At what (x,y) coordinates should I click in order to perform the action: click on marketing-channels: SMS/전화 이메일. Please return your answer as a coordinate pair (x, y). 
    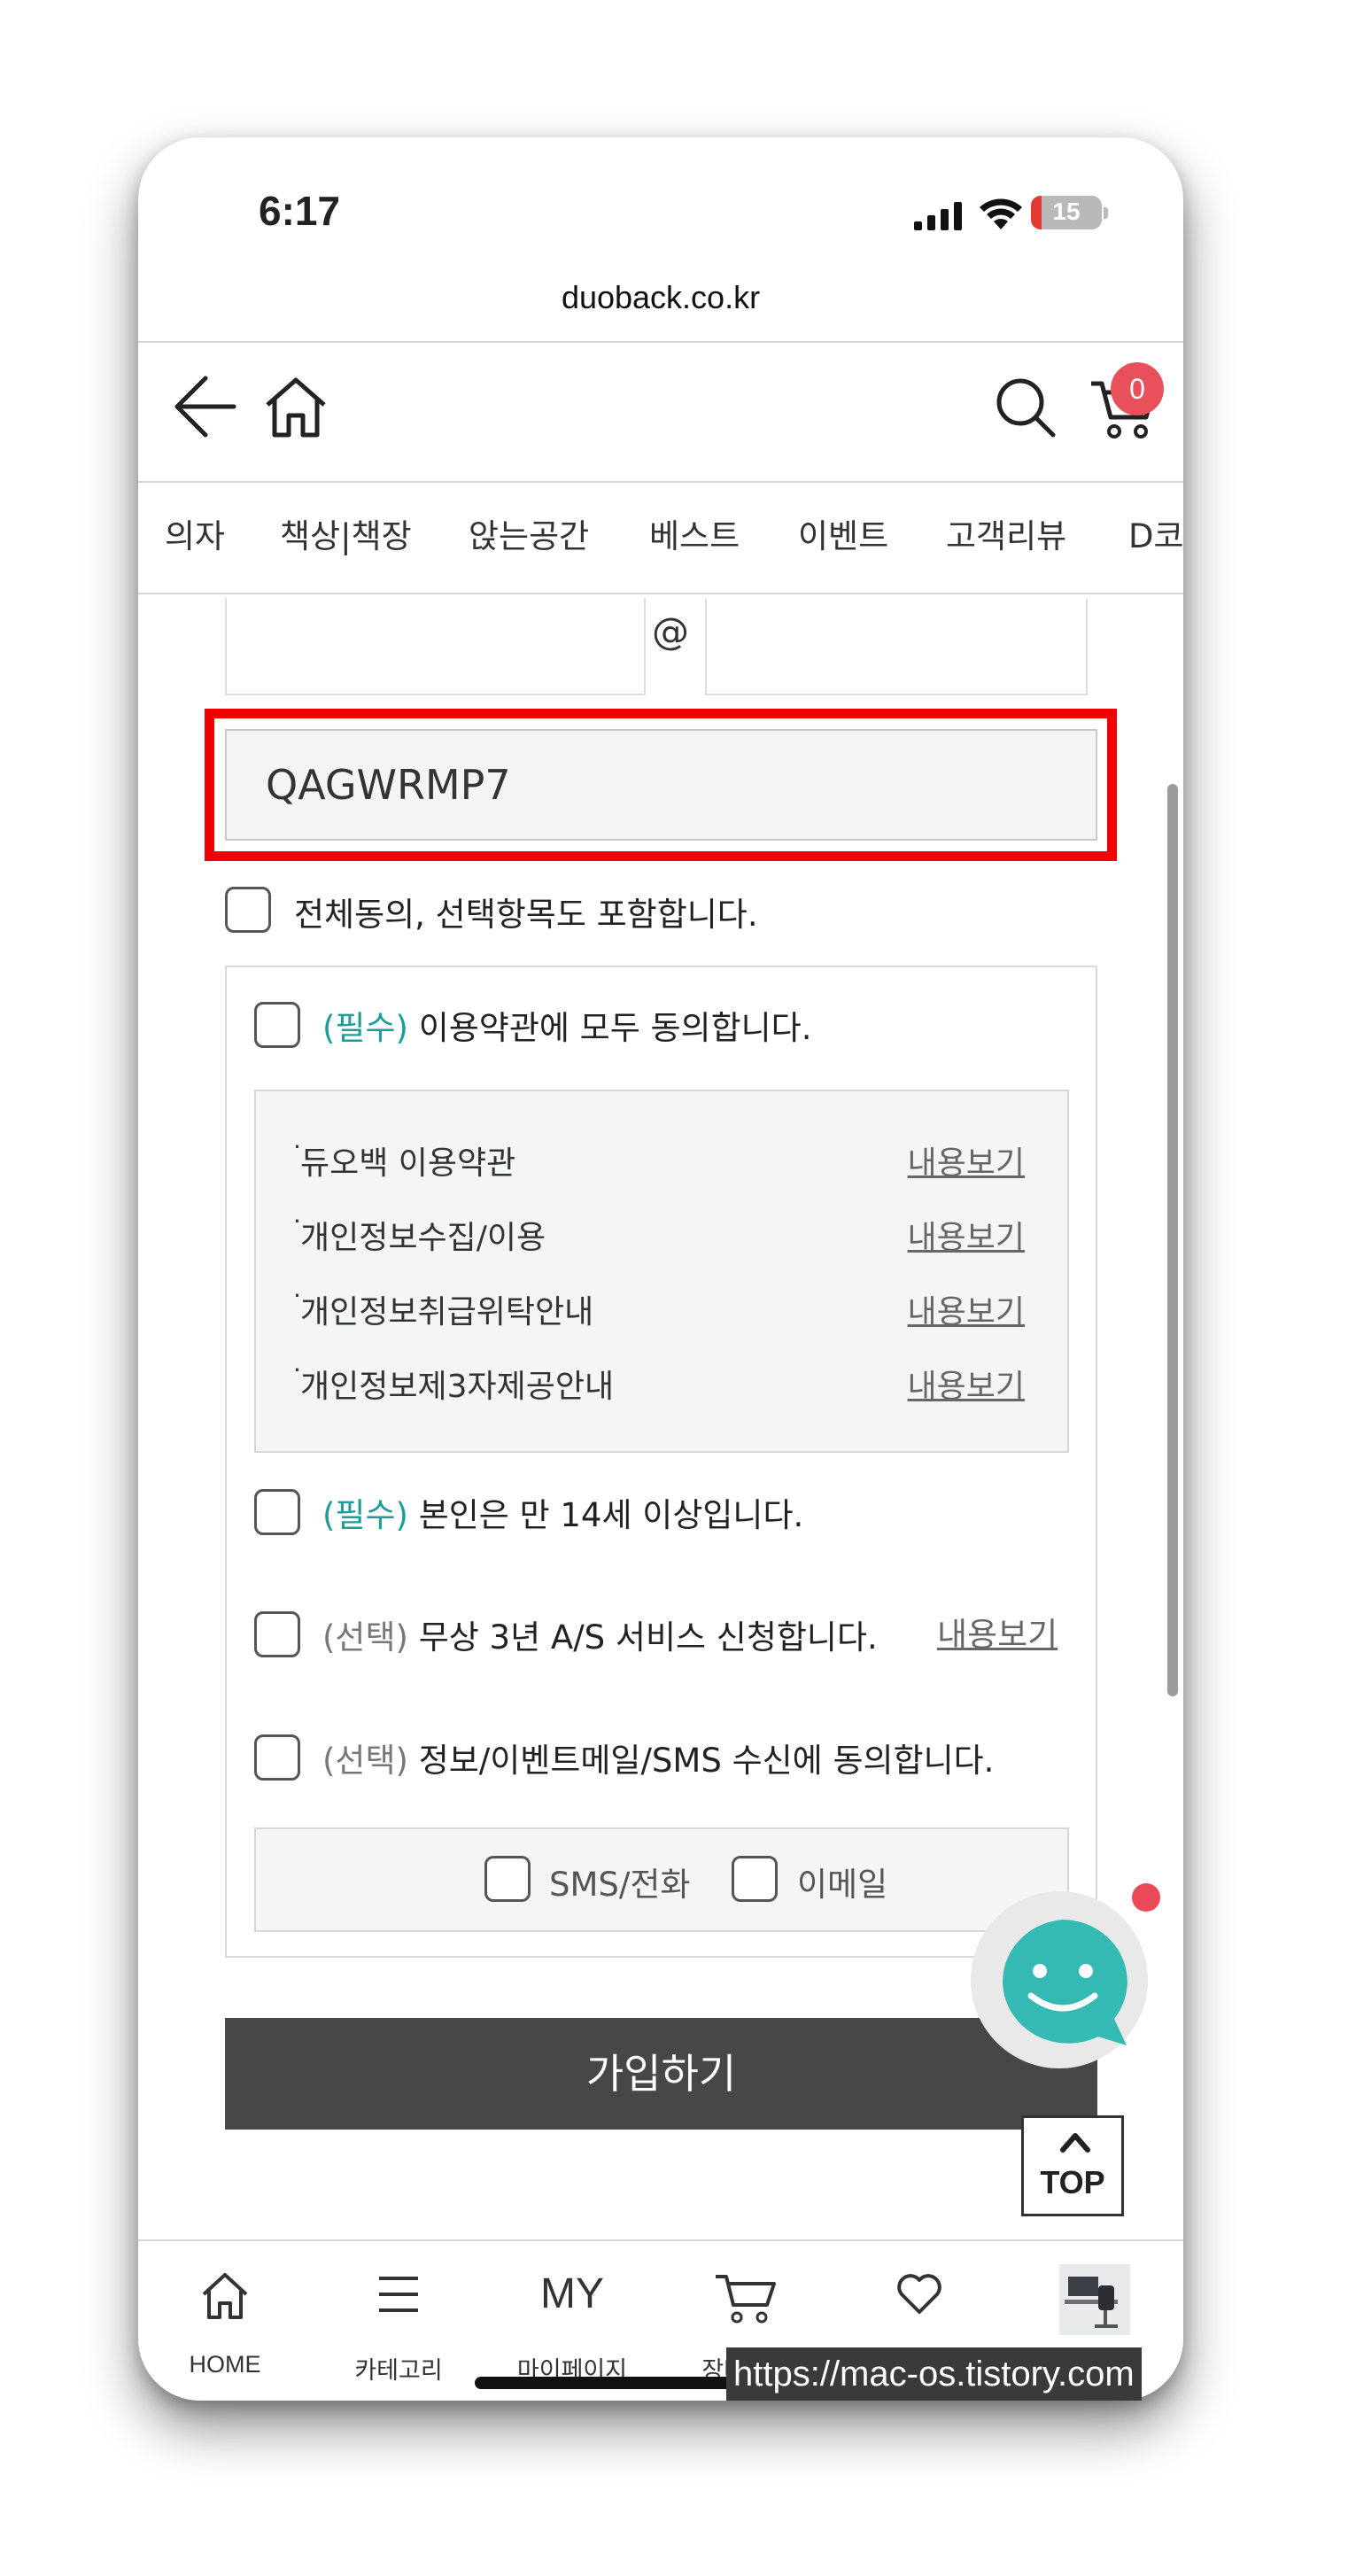
    Looking at the image, I should click on (661, 1879).